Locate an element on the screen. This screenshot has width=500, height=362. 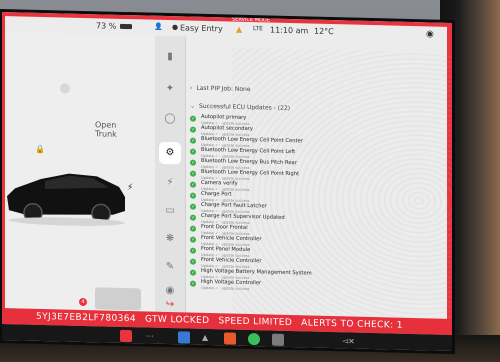
status-bubble is located at coordinates (65, 88).